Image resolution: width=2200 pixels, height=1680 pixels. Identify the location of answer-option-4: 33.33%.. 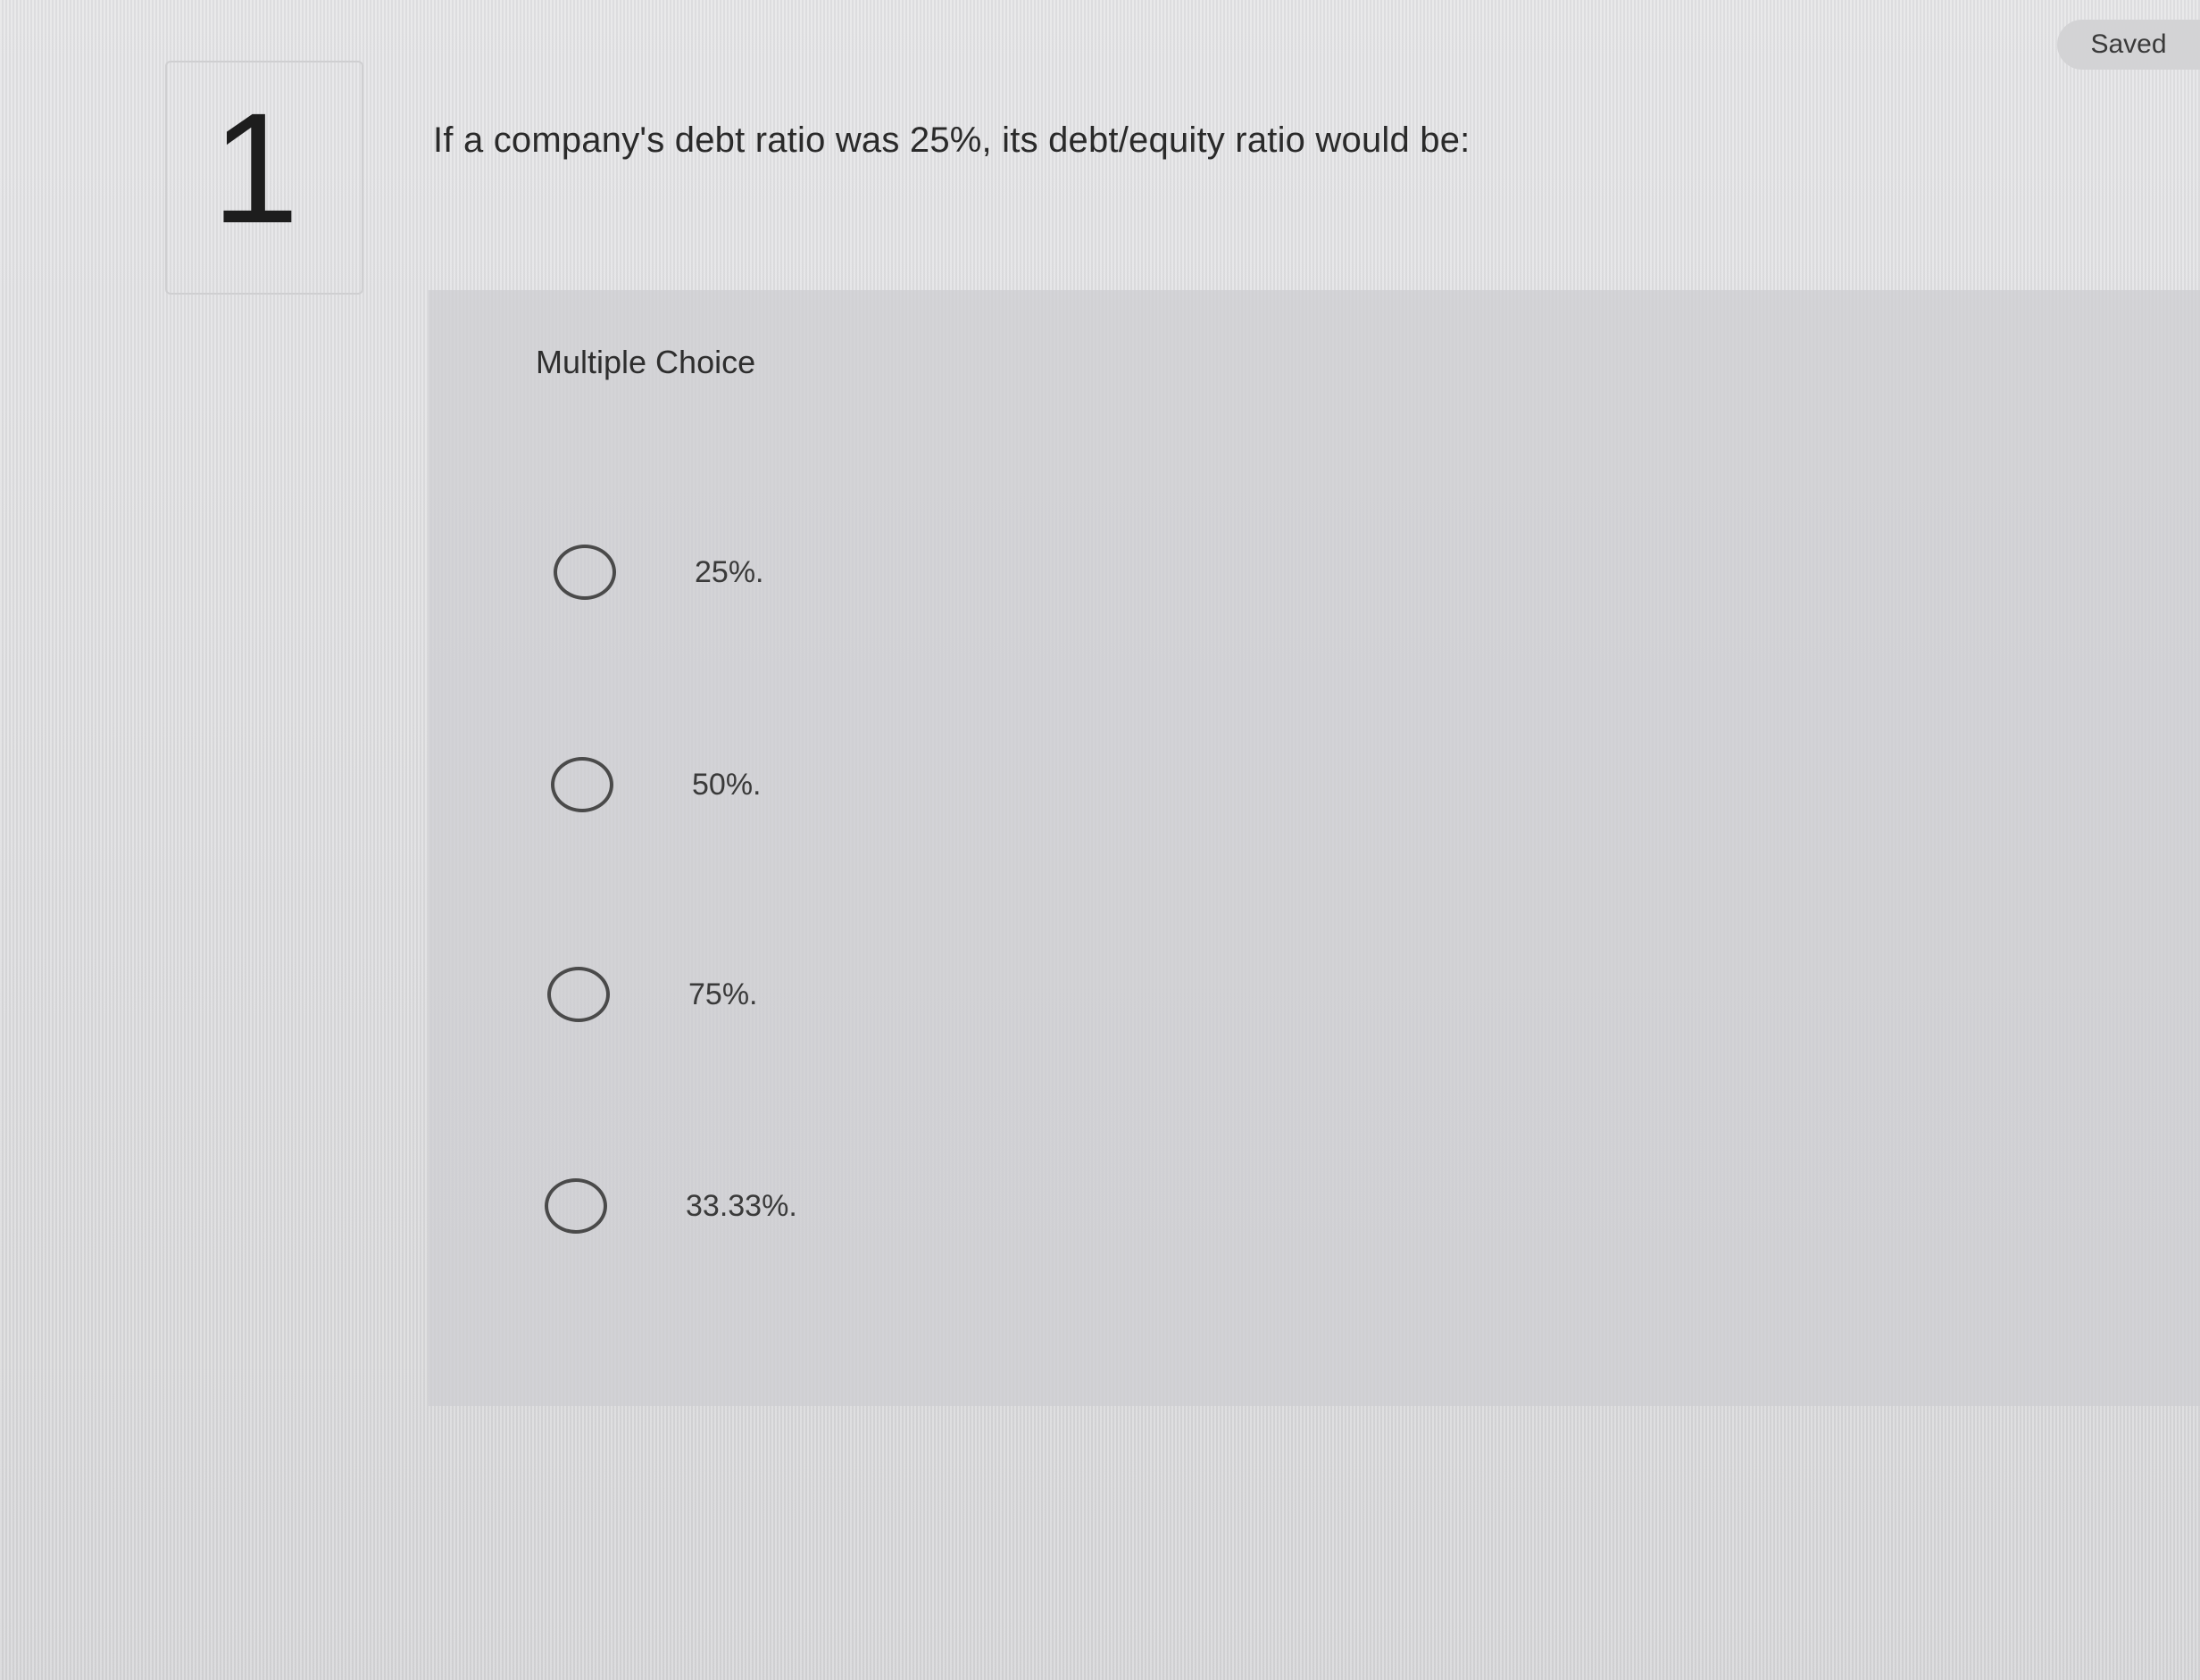
(671, 1206).